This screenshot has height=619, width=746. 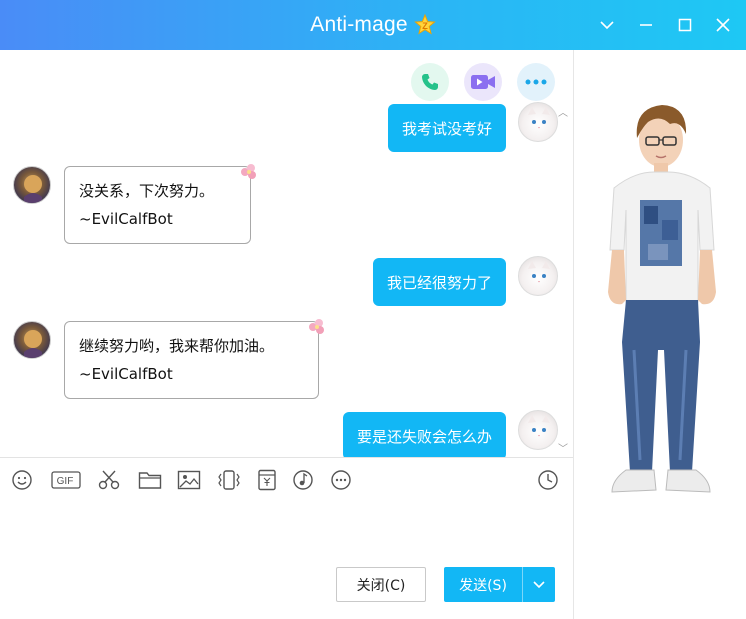 I want to click on gif-icon: GIF, so click(x=66, y=480).